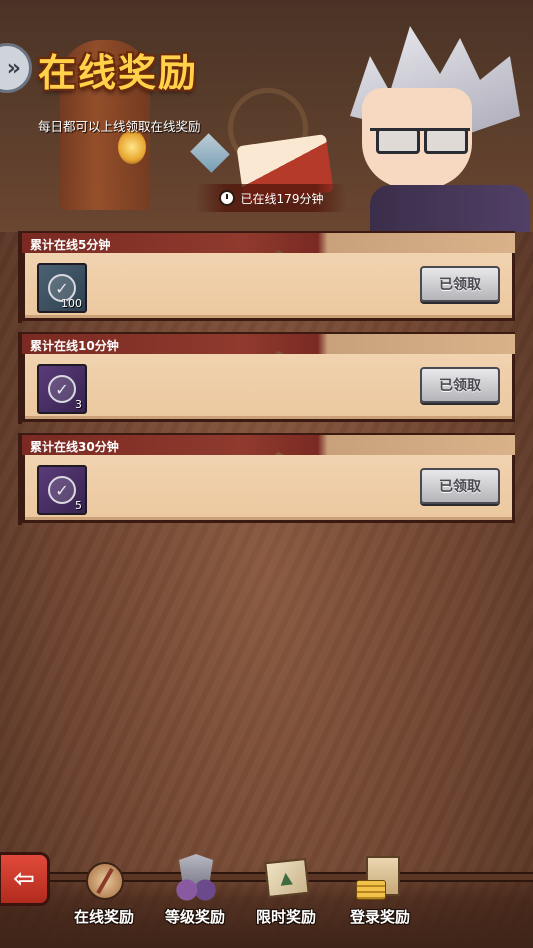 This screenshot has width=533, height=948. Describe the element at coordinates (194, 917) in the screenshot. I see `nav-tab-label: 等级奖励` at that location.